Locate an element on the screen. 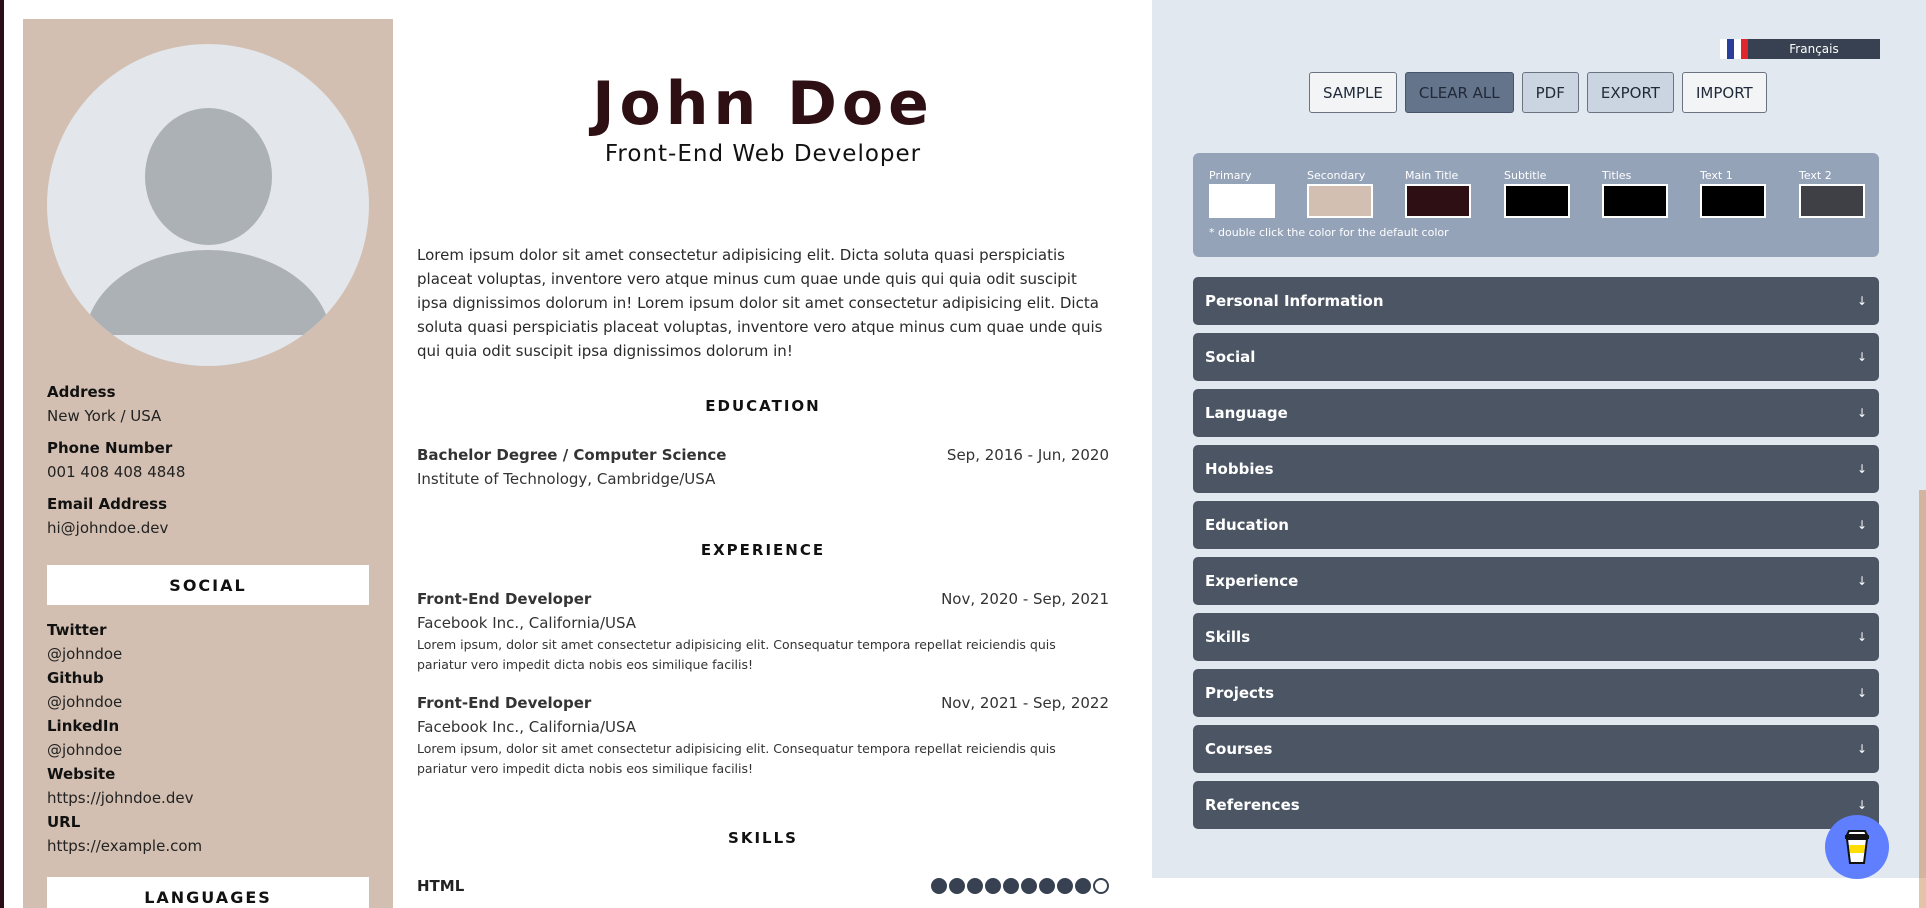 This screenshot has width=1926, height=908. accordion-label: References is located at coordinates (1252, 805).